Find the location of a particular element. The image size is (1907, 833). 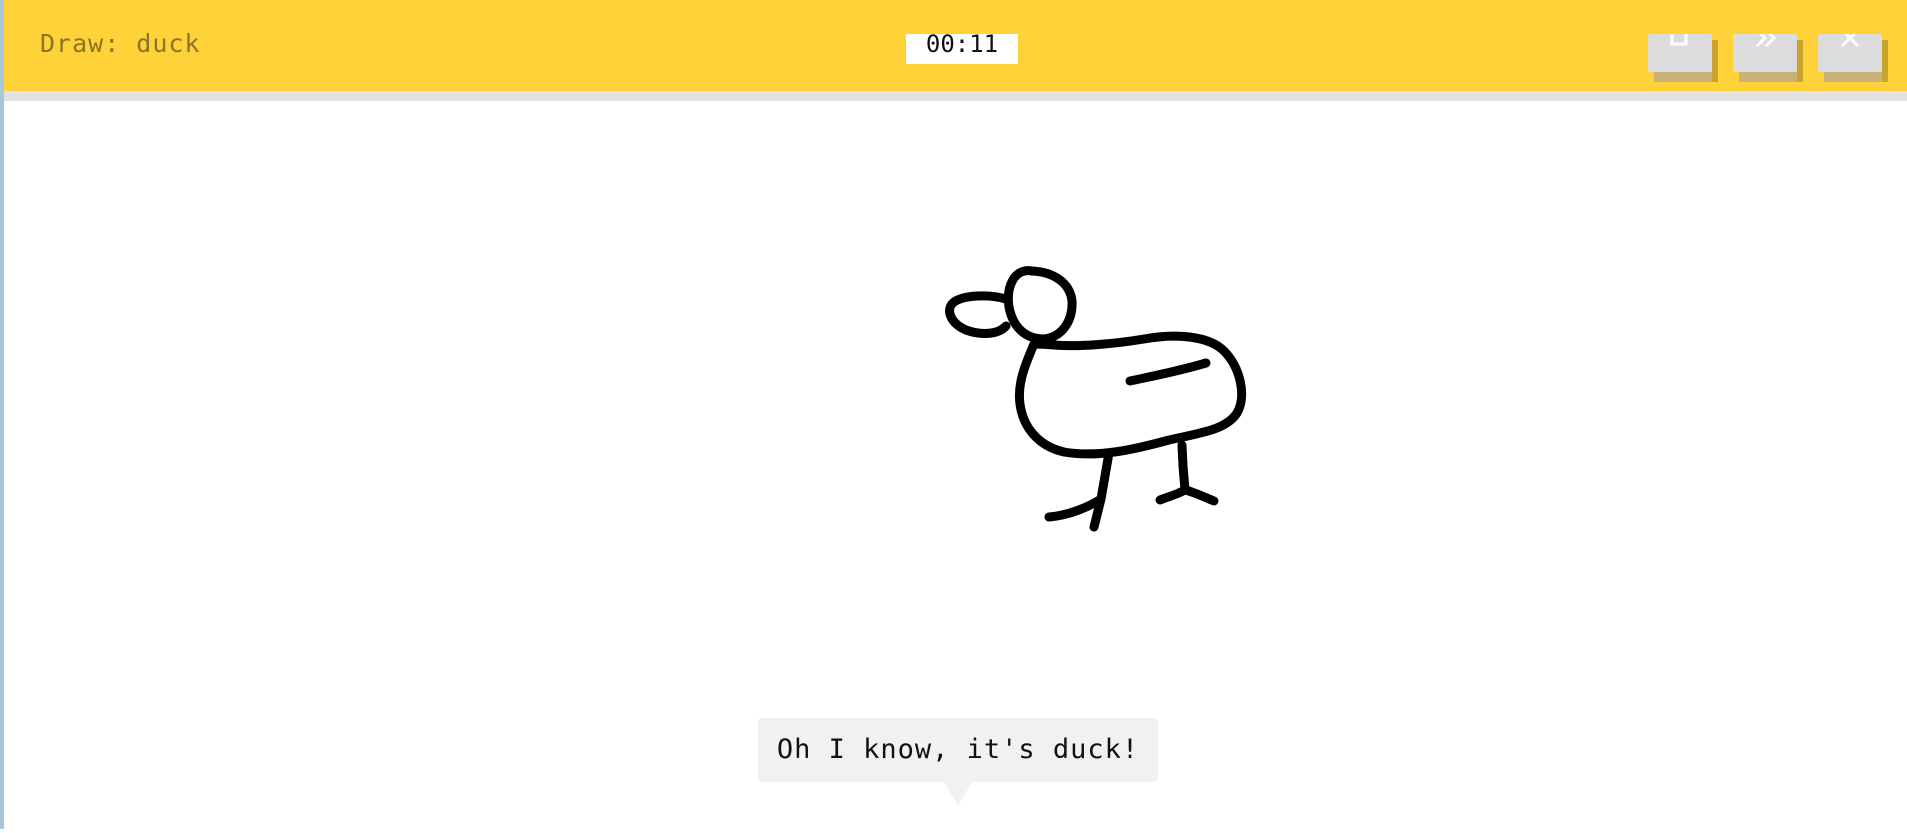

header-bar: Draw: duck 00:11 is located at coordinates (955, 45).